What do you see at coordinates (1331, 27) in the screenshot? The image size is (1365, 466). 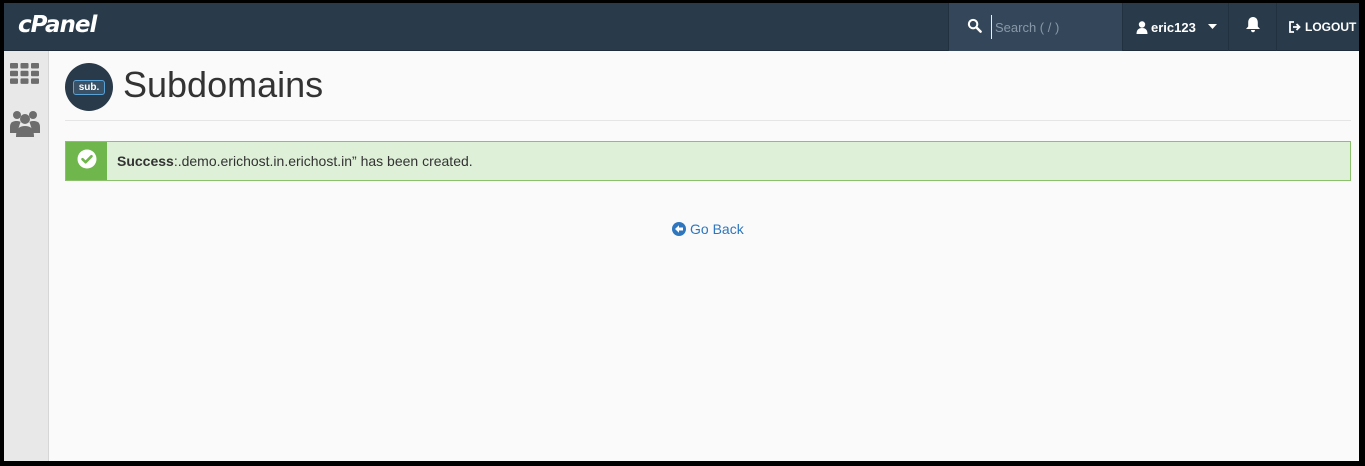 I see `logout-label: LOGOUT` at bounding box center [1331, 27].